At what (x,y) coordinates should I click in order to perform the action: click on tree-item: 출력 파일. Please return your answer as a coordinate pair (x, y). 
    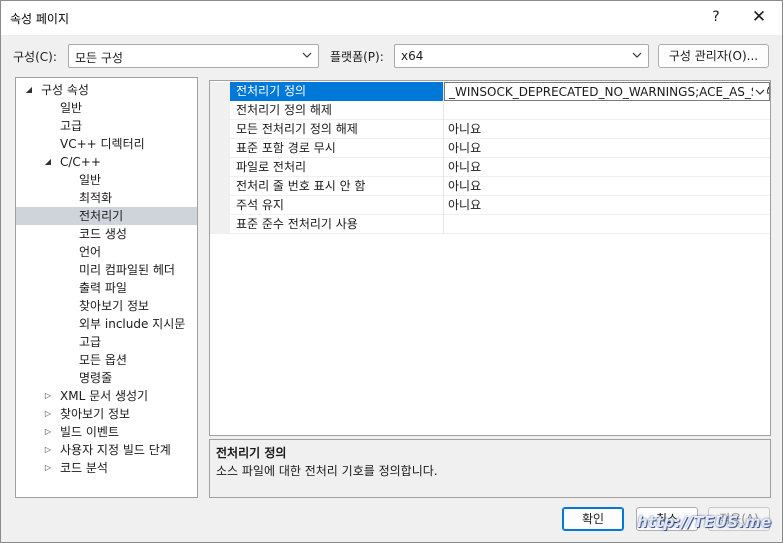
    Looking at the image, I should click on (106, 288).